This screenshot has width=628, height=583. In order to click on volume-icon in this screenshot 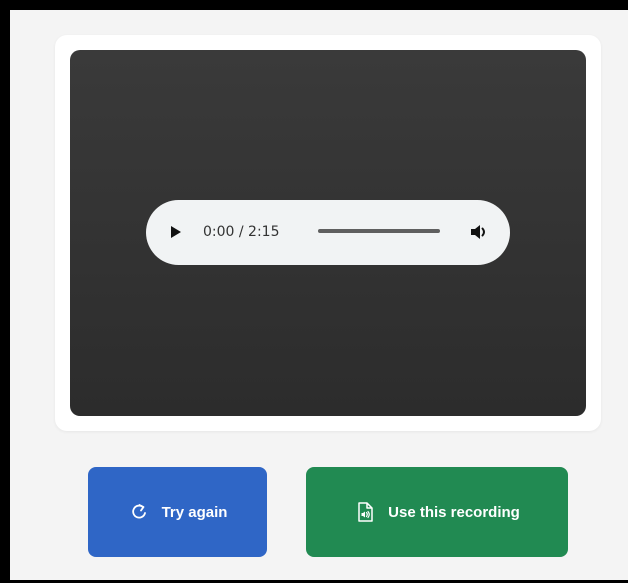, I will do `click(478, 232)`.